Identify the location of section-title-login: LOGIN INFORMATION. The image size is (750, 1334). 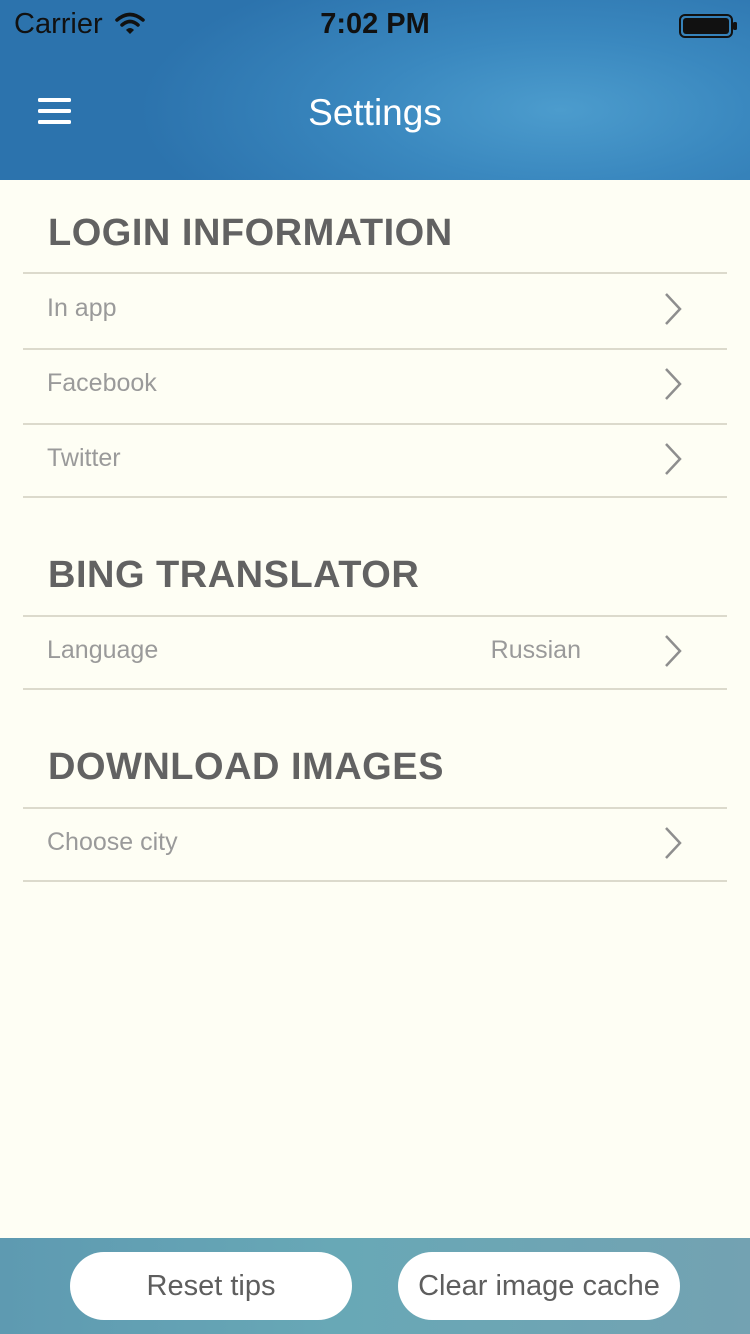
(250, 233).